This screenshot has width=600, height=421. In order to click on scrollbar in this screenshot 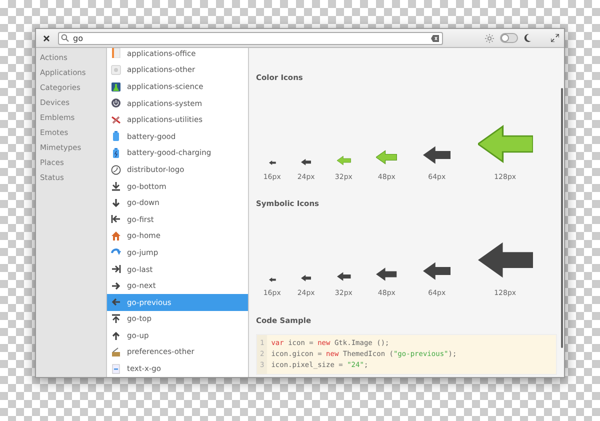, I will do `click(562, 218)`.